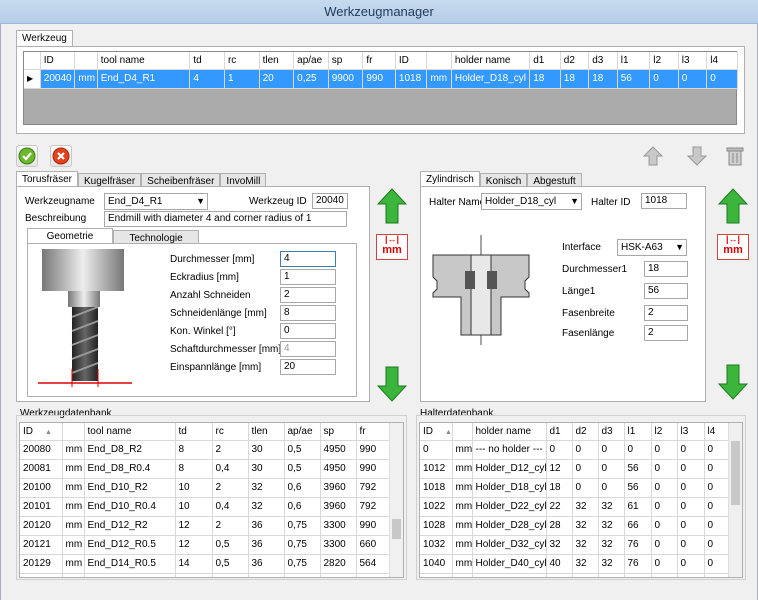 The image size is (758, 600). Describe the element at coordinates (130, 432) in the screenshot. I see `tool-db-col-header: tool name` at that location.